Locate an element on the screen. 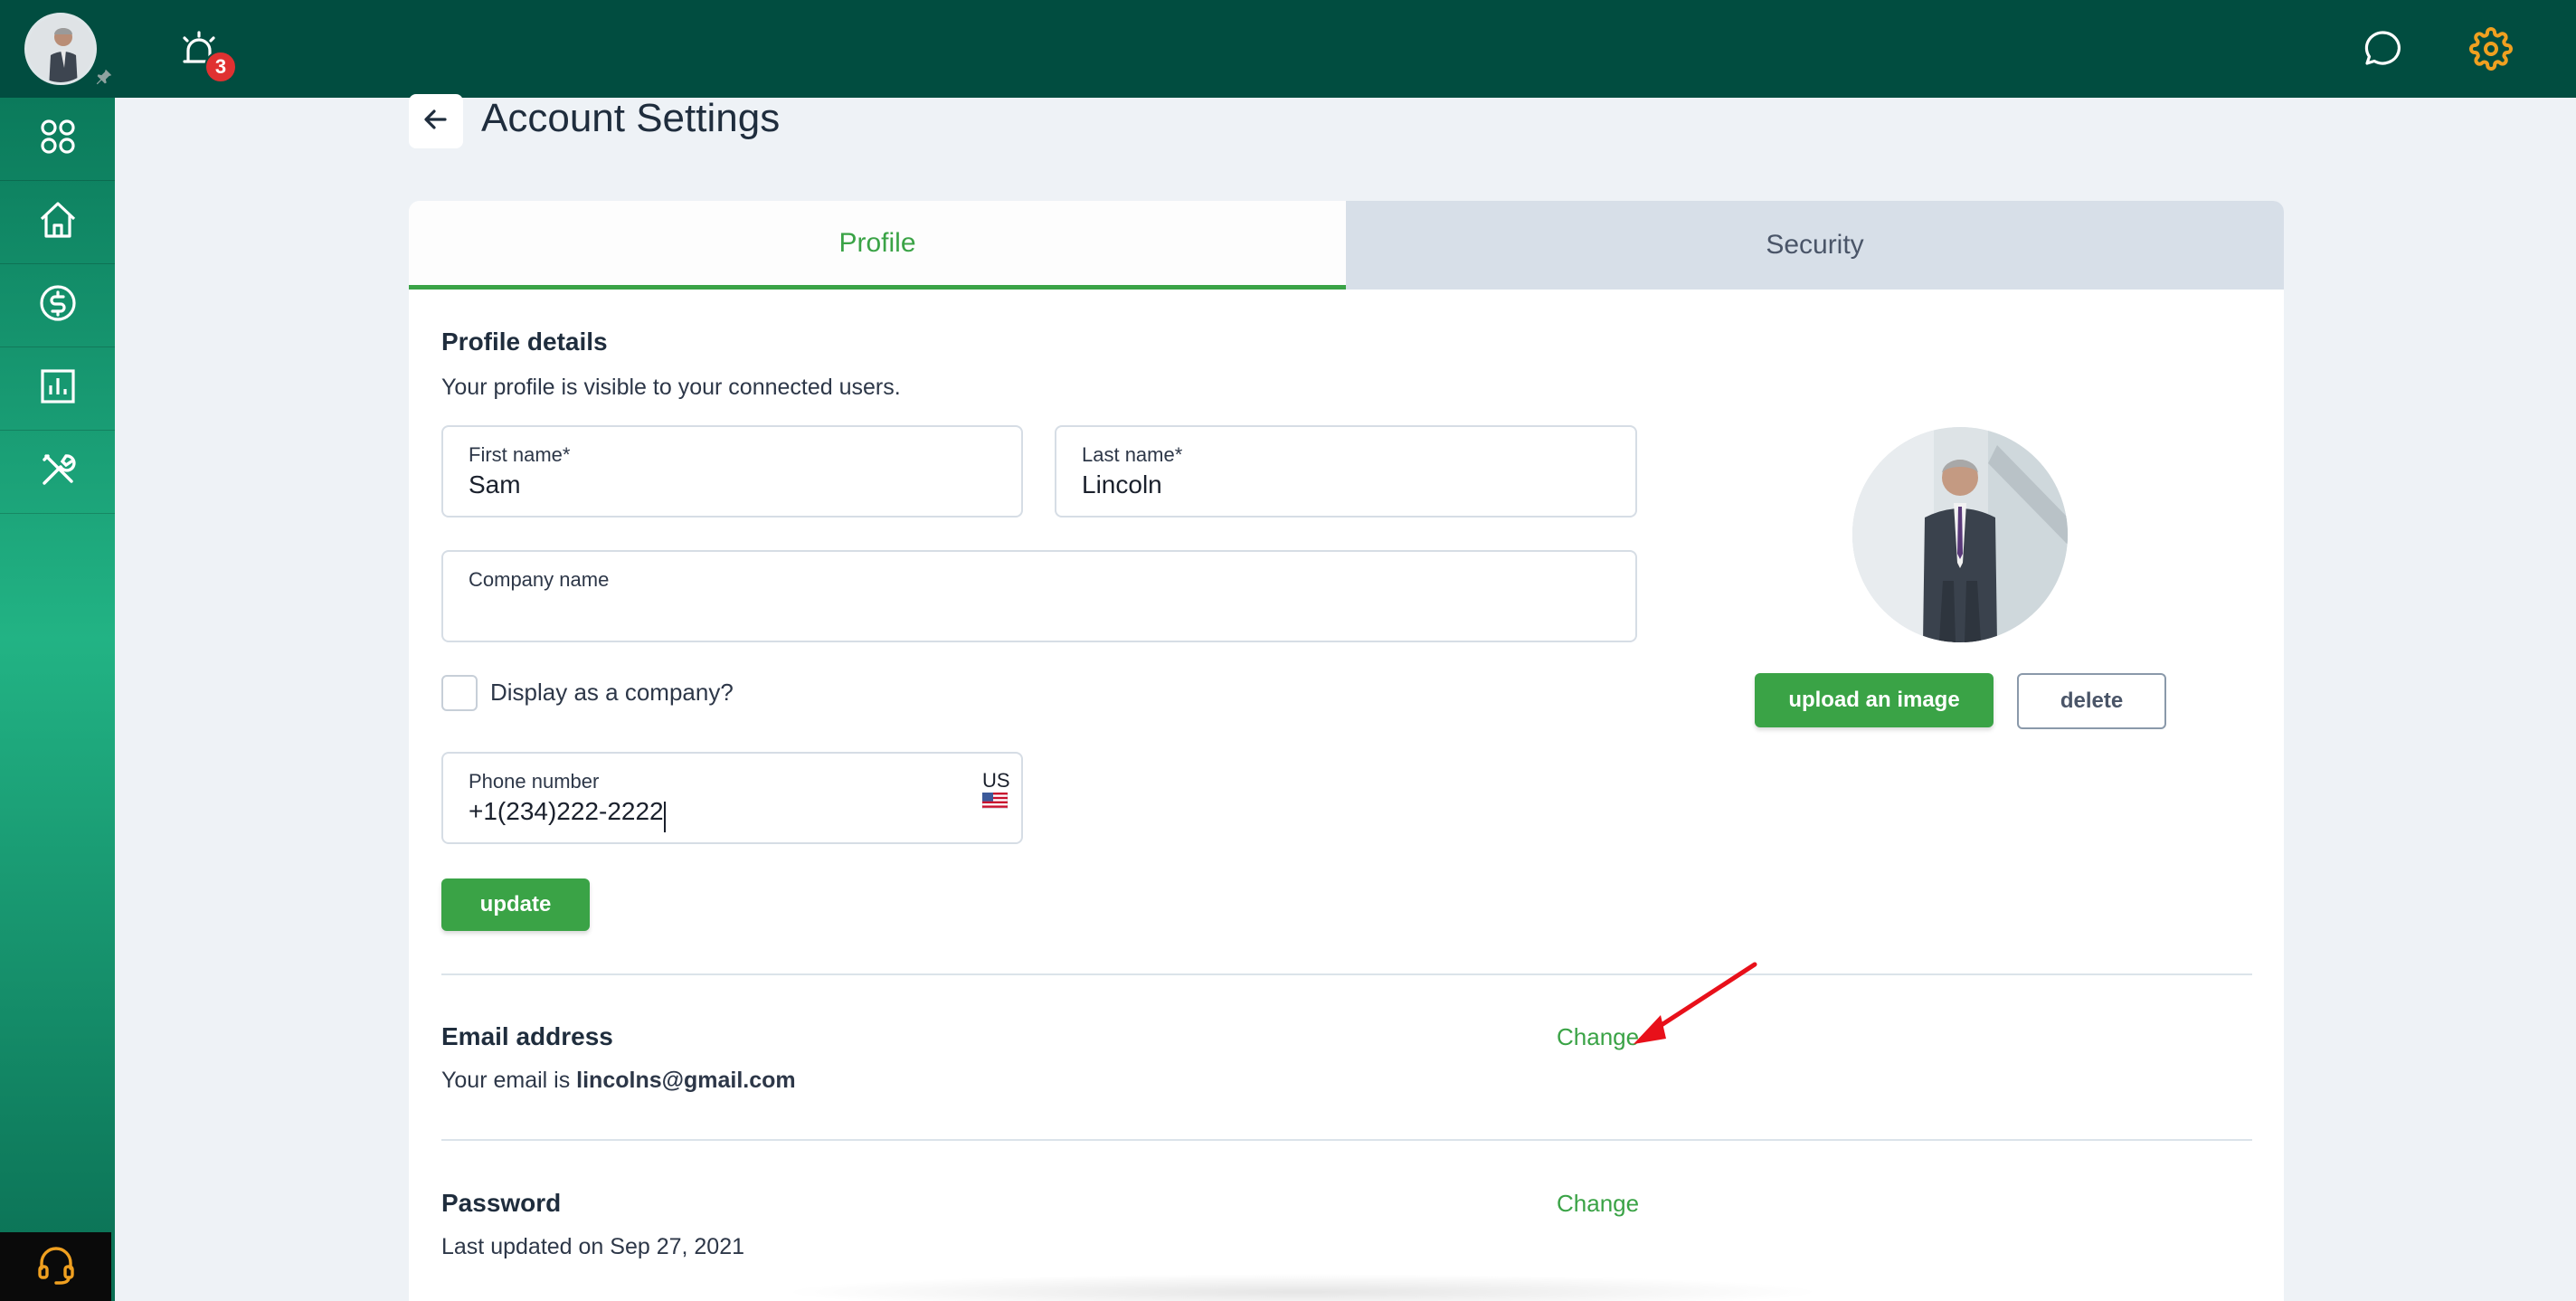  email-heading: Email address is located at coordinates (527, 1036).